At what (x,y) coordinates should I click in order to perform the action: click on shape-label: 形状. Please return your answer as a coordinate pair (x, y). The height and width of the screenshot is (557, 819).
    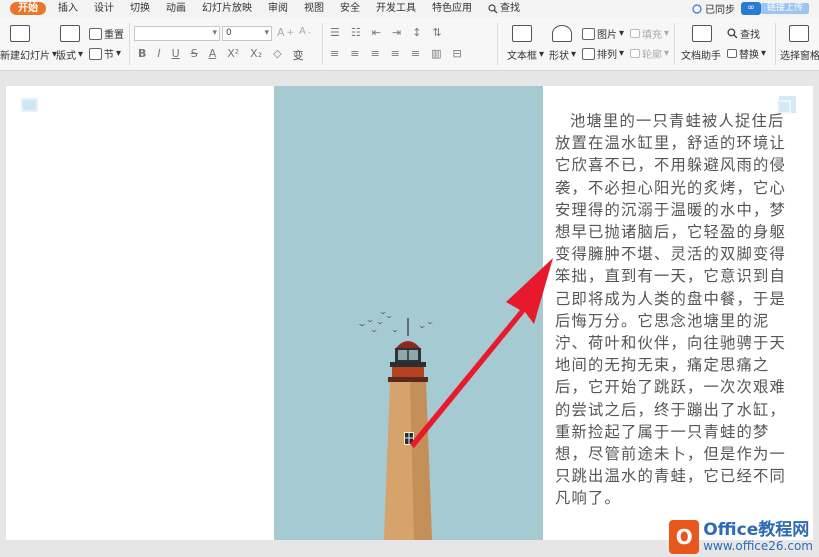
    Looking at the image, I should click on (559, 56).